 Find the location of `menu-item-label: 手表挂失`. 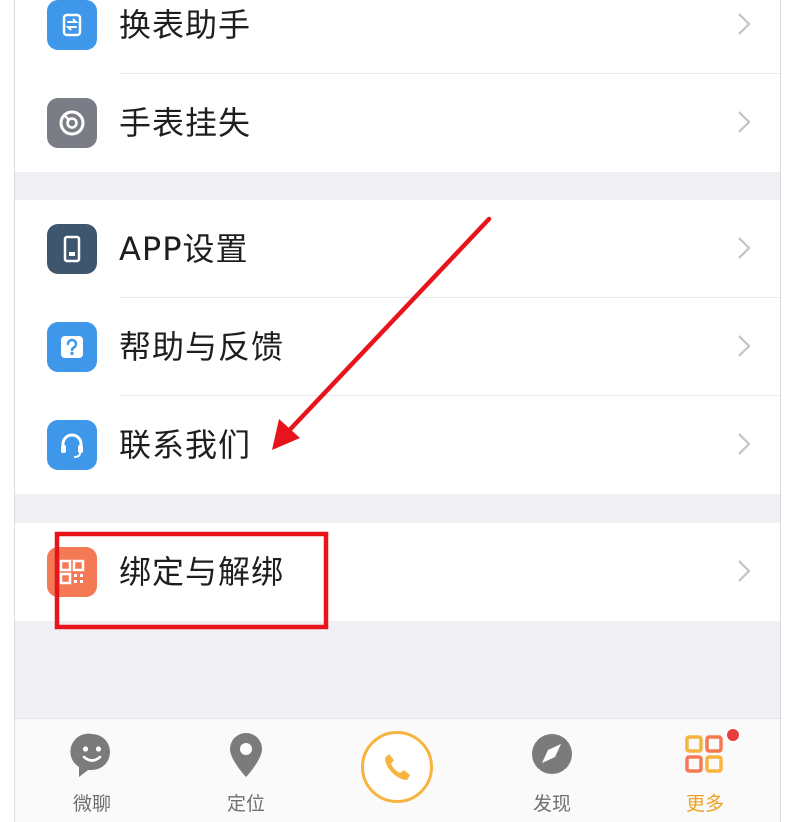

menu-item-label: 手表挂失 is located at coordinates (185, 123).